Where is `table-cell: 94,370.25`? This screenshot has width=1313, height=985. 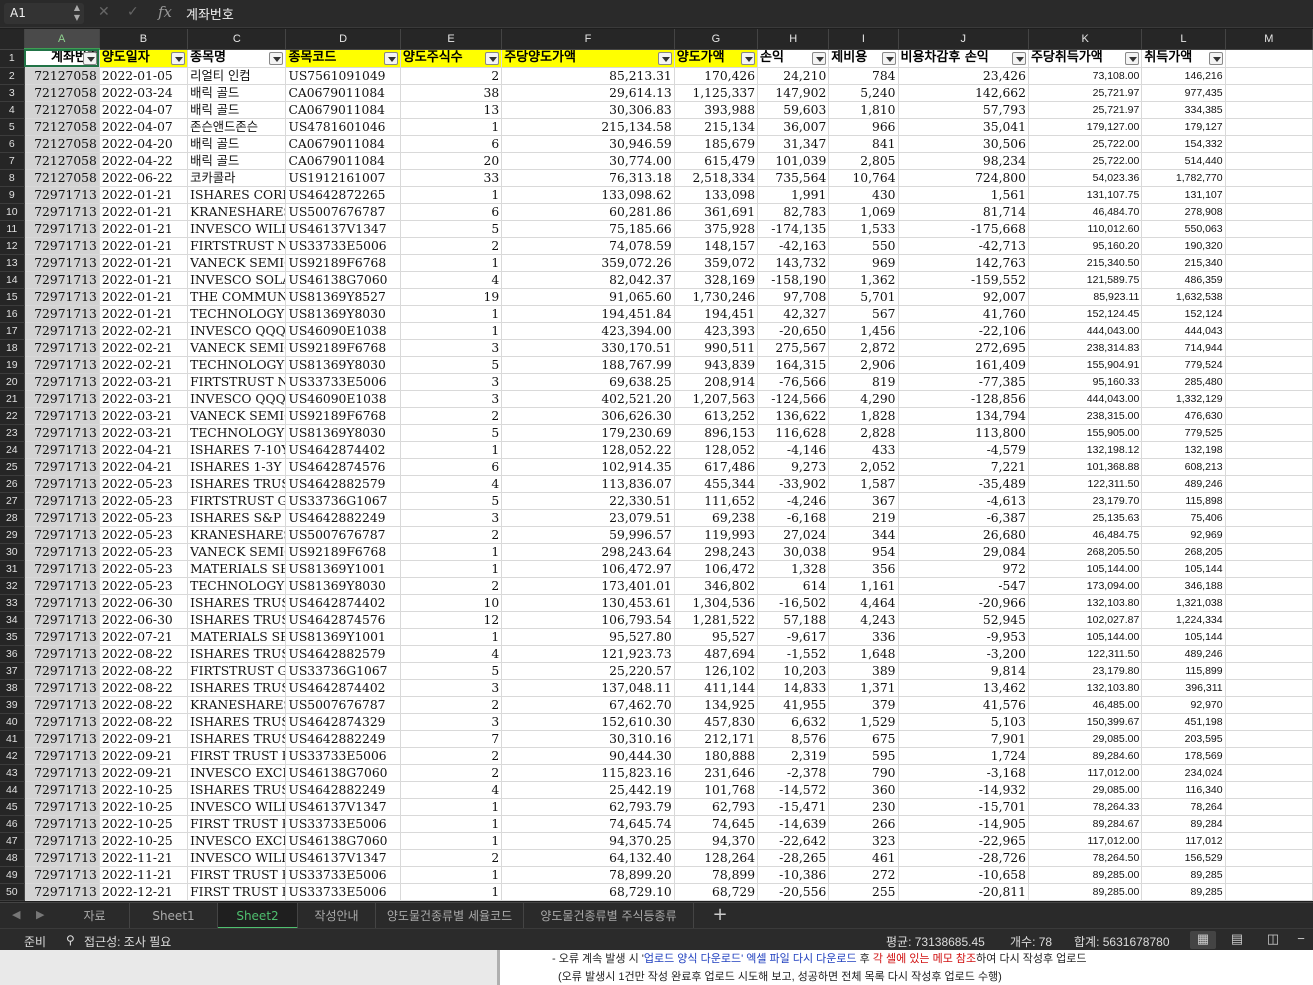
table-cell: 94,370.25 is located at coordinates (588, 841).